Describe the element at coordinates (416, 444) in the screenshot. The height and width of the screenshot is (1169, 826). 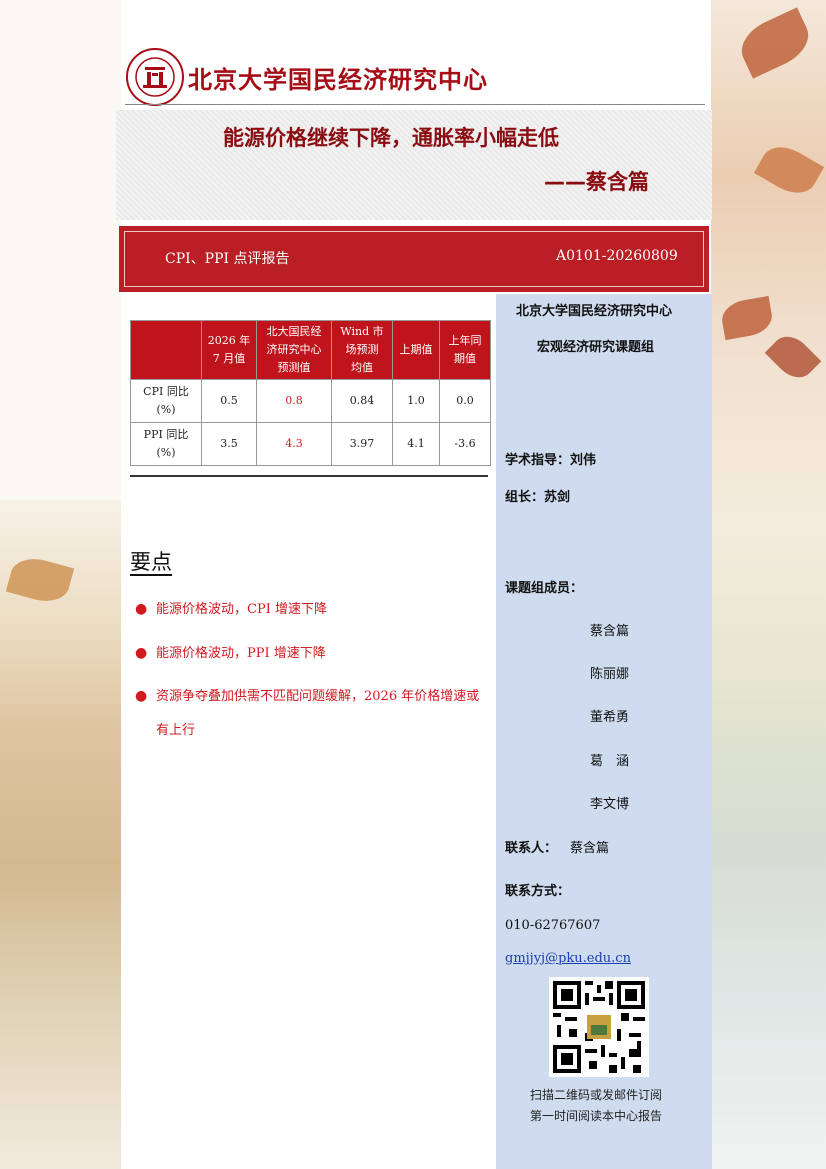
I see `table-cell: 4.1` at that location.